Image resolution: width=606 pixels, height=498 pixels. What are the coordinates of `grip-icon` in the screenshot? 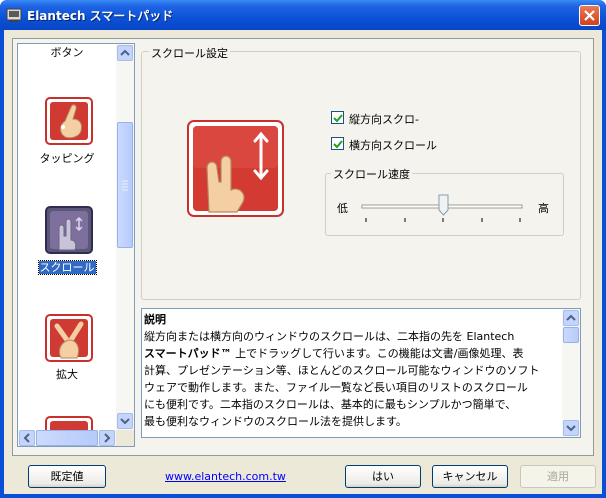 It's located at (125, 185).